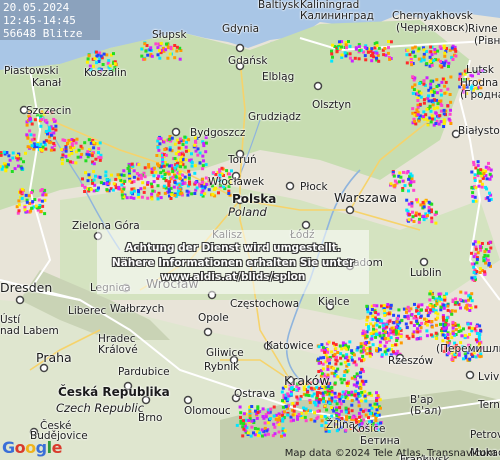 The image size is (500, 460). What do you see at coordinates (330, 5) in the screenshot?
I see `map-label: Kaliningrad` at bounding box center [330, 5].